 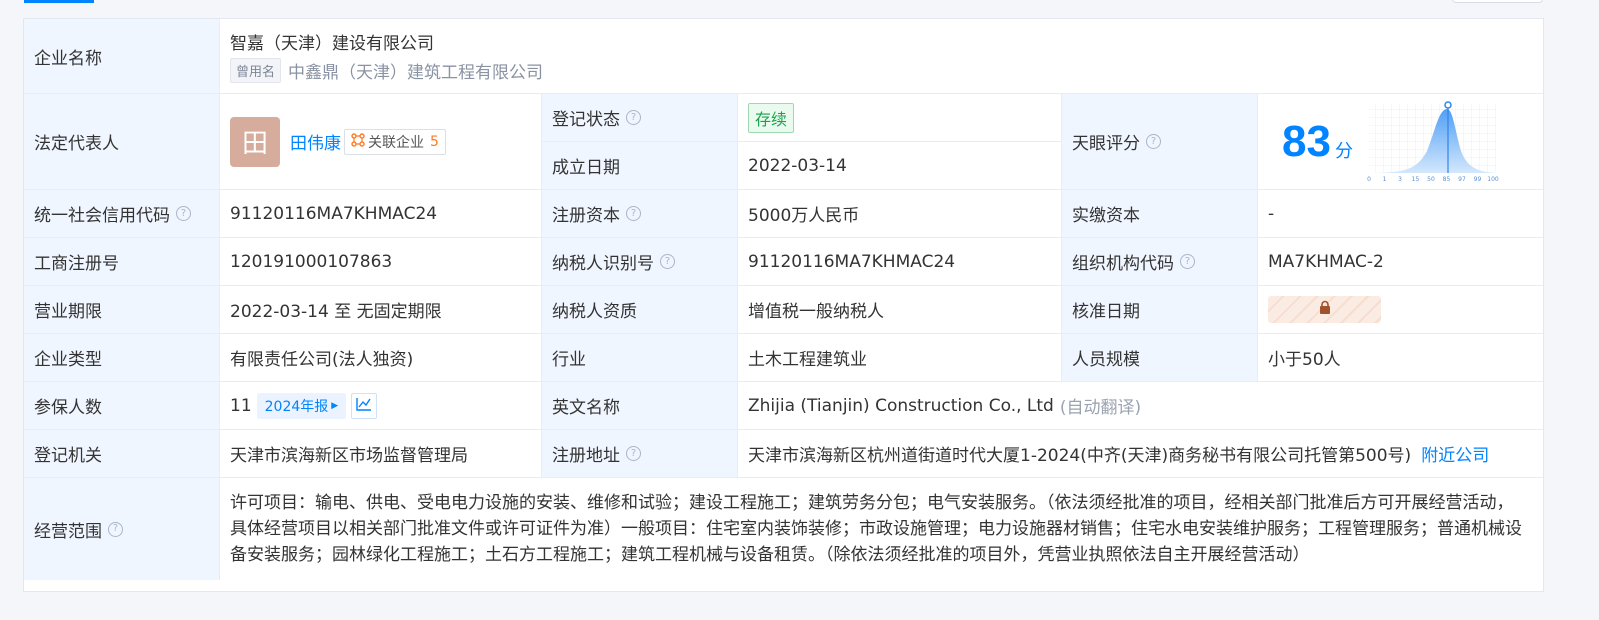 I want to click on chevron-right-icon: ▶, so click(x=335, y=405).